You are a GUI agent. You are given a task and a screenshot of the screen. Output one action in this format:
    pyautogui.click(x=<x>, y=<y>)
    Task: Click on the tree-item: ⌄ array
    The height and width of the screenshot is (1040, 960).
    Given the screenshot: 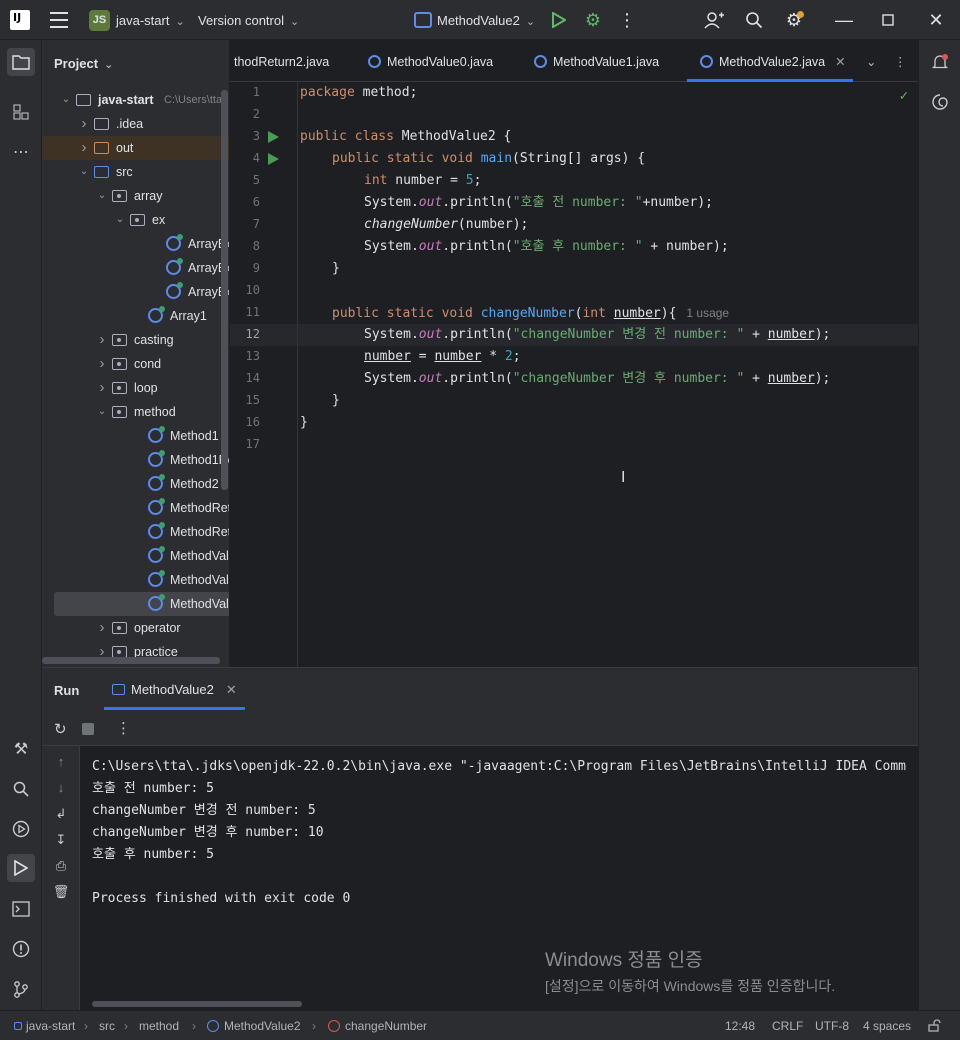 What is the action you would take?
    pyautogui.click(x=135, y=196)
    